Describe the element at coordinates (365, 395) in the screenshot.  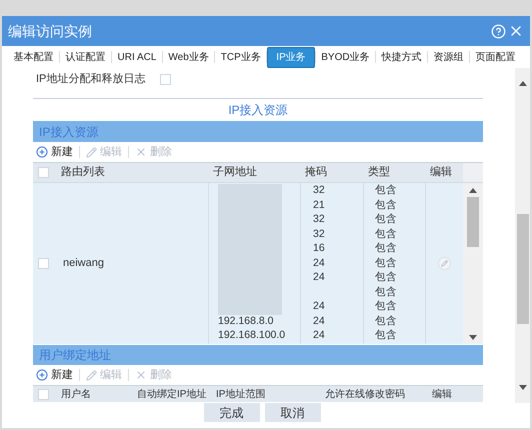
I see `column-header: 允许在线修改密码` at that location.